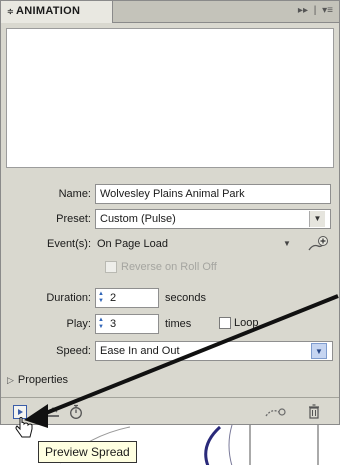 The height and width of the screenshot is (465, 340). What do you see at coordinates (87, 452) in the screenshot?
I see `preview-spread-tooltip: Preview Spread` at bounding box center [87, 452].